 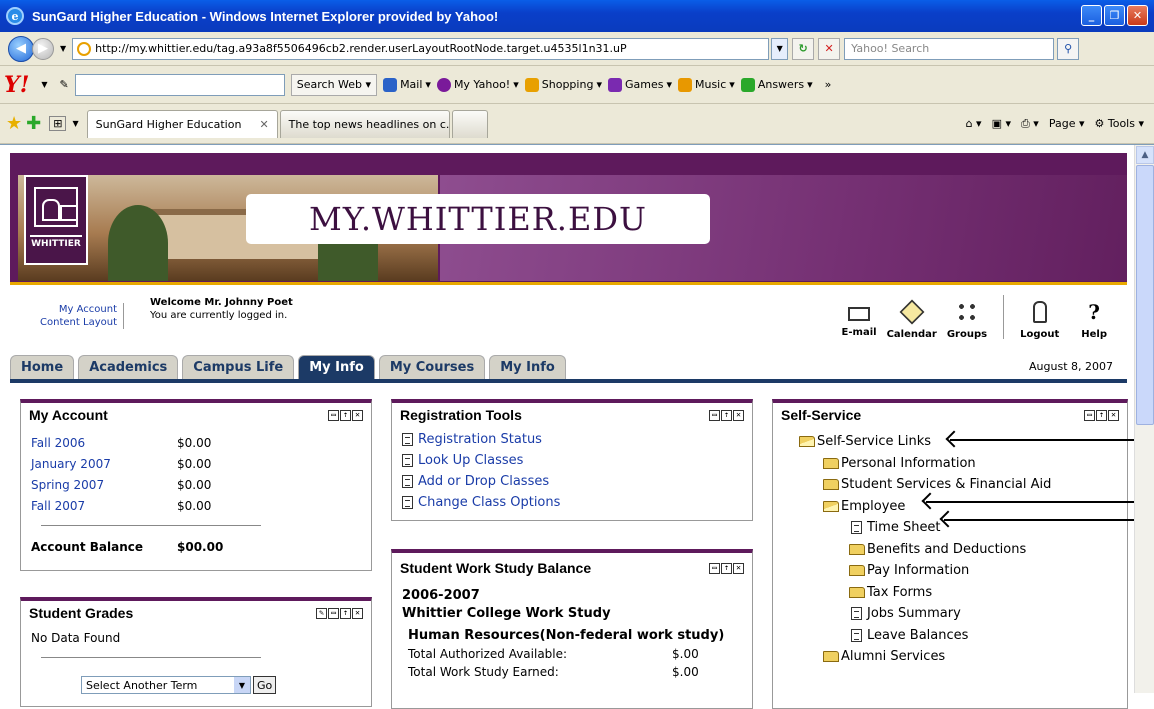 What do you see at coordinates (63, 322) in the screenshot?
I see `content-layout-link: Content Layout` at bounding box center [63, 322].